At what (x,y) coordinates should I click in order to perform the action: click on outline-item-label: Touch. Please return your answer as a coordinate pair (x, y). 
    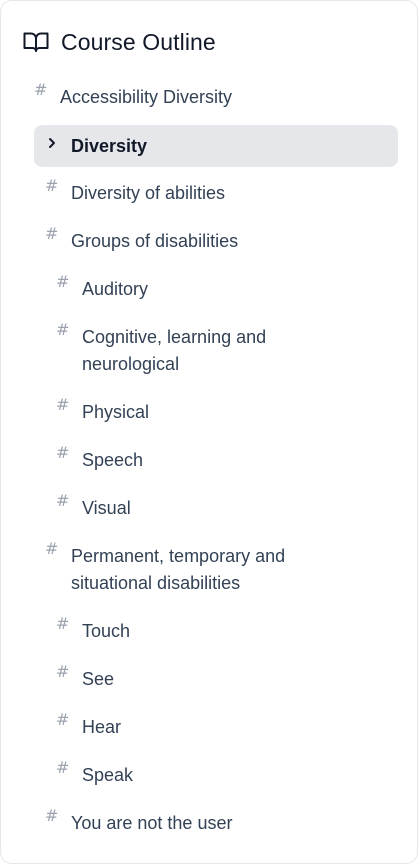
    Looking at the image, I should click on (106, 631).